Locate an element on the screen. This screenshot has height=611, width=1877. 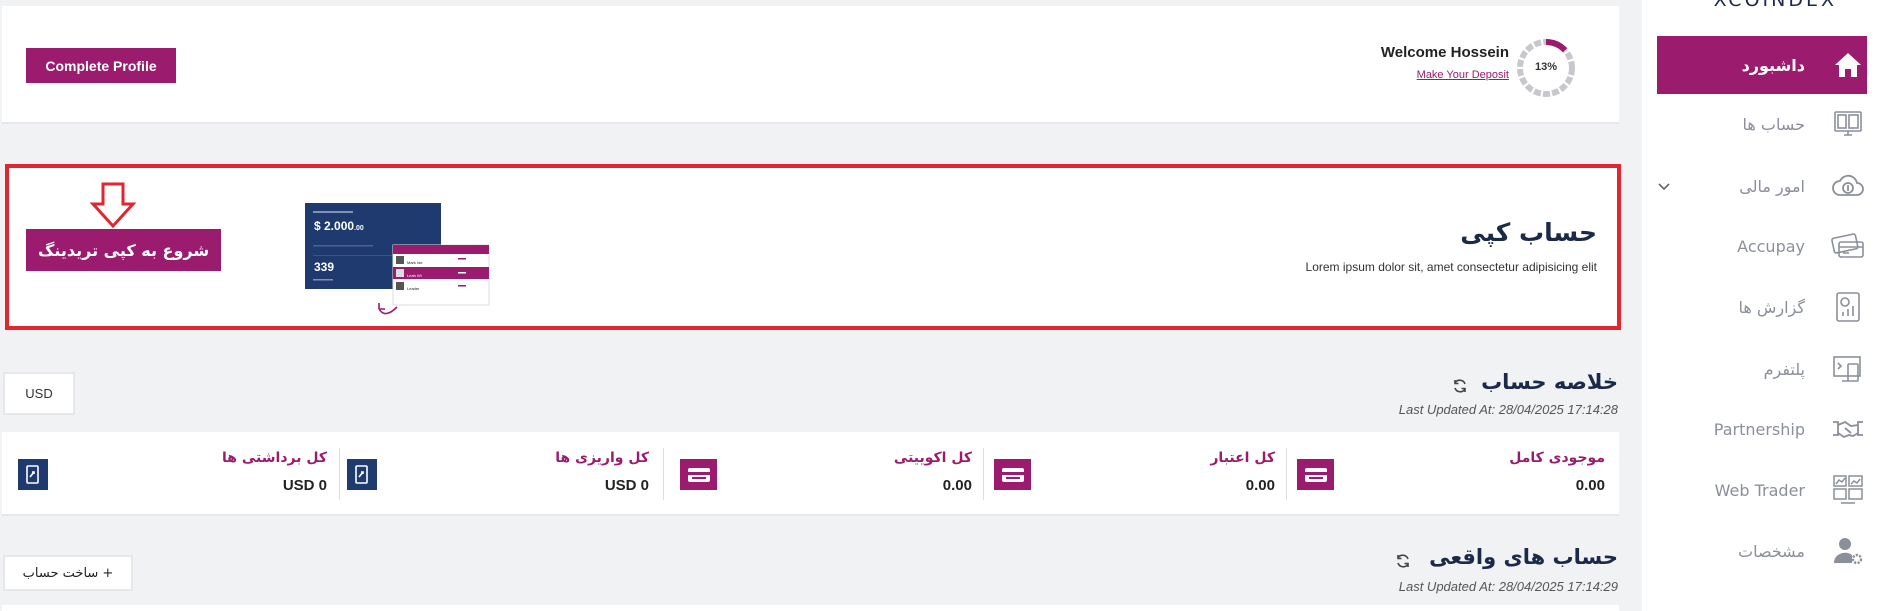
accounts-list-top is located at coordinates (810, 608).